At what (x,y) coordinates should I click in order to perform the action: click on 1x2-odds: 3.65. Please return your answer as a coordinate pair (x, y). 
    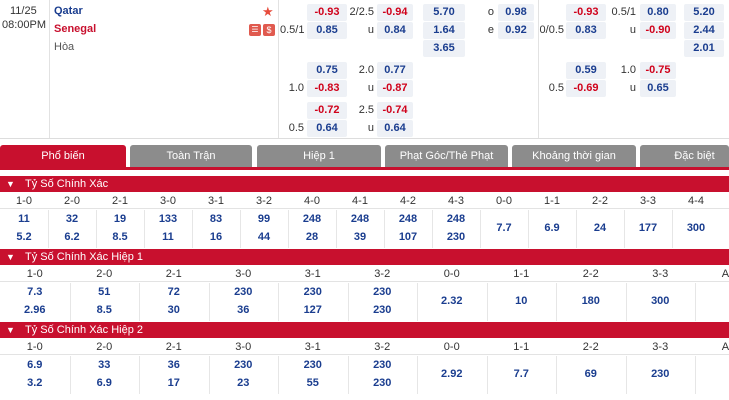
    Looking at the image, I should click on (444, 48).